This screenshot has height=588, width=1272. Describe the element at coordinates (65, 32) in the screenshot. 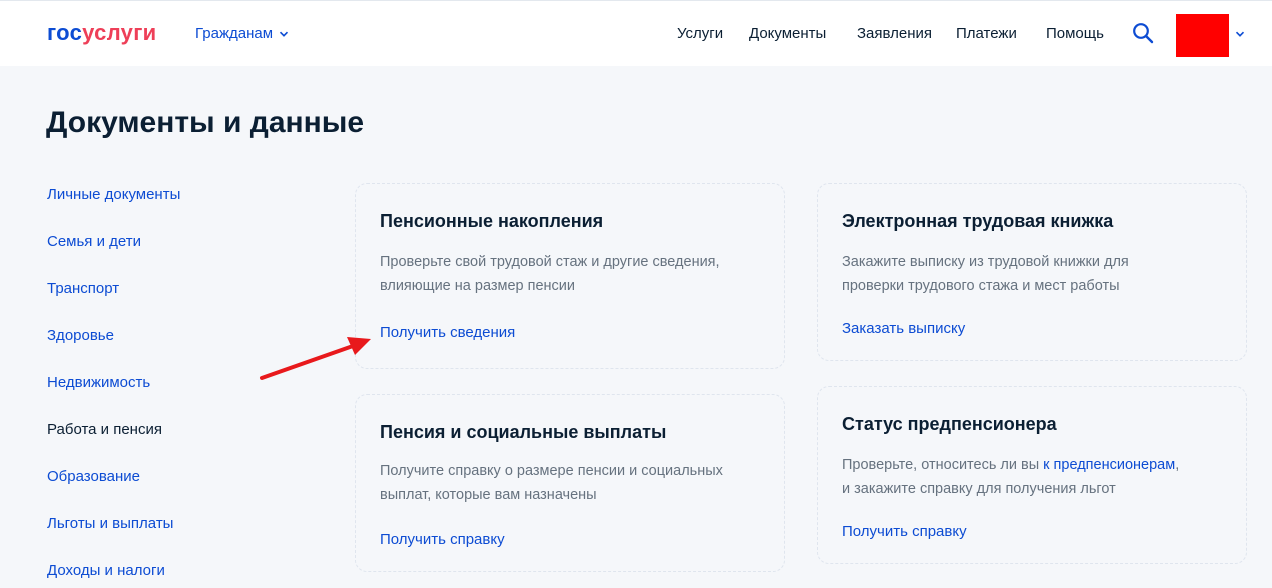

I see `logo-part-gos: гос` at that location.